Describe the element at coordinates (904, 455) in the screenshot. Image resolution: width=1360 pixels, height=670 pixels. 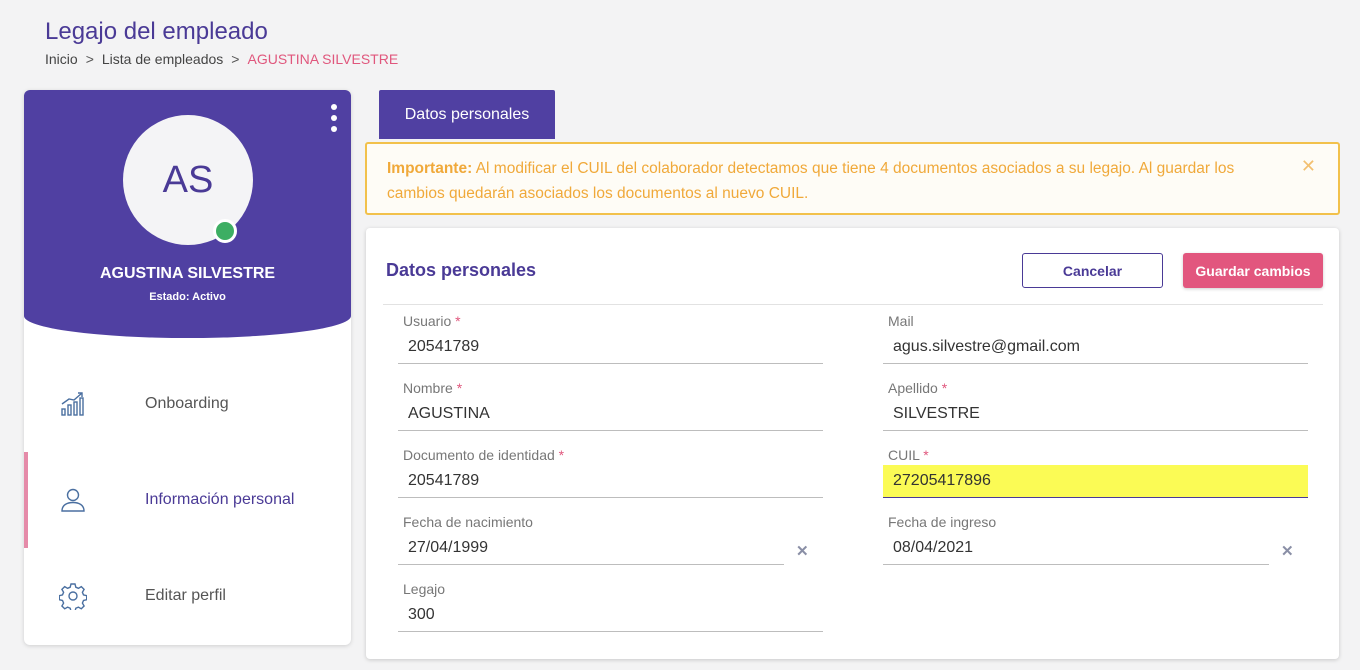
I see `field-label: CUIL` at that location.